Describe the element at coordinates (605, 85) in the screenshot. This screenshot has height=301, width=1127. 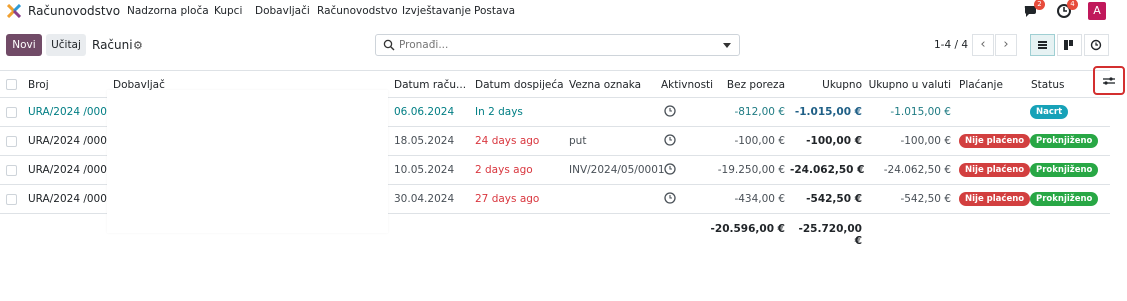
I see `column-header-reference: Vezna oznaka` at that location.